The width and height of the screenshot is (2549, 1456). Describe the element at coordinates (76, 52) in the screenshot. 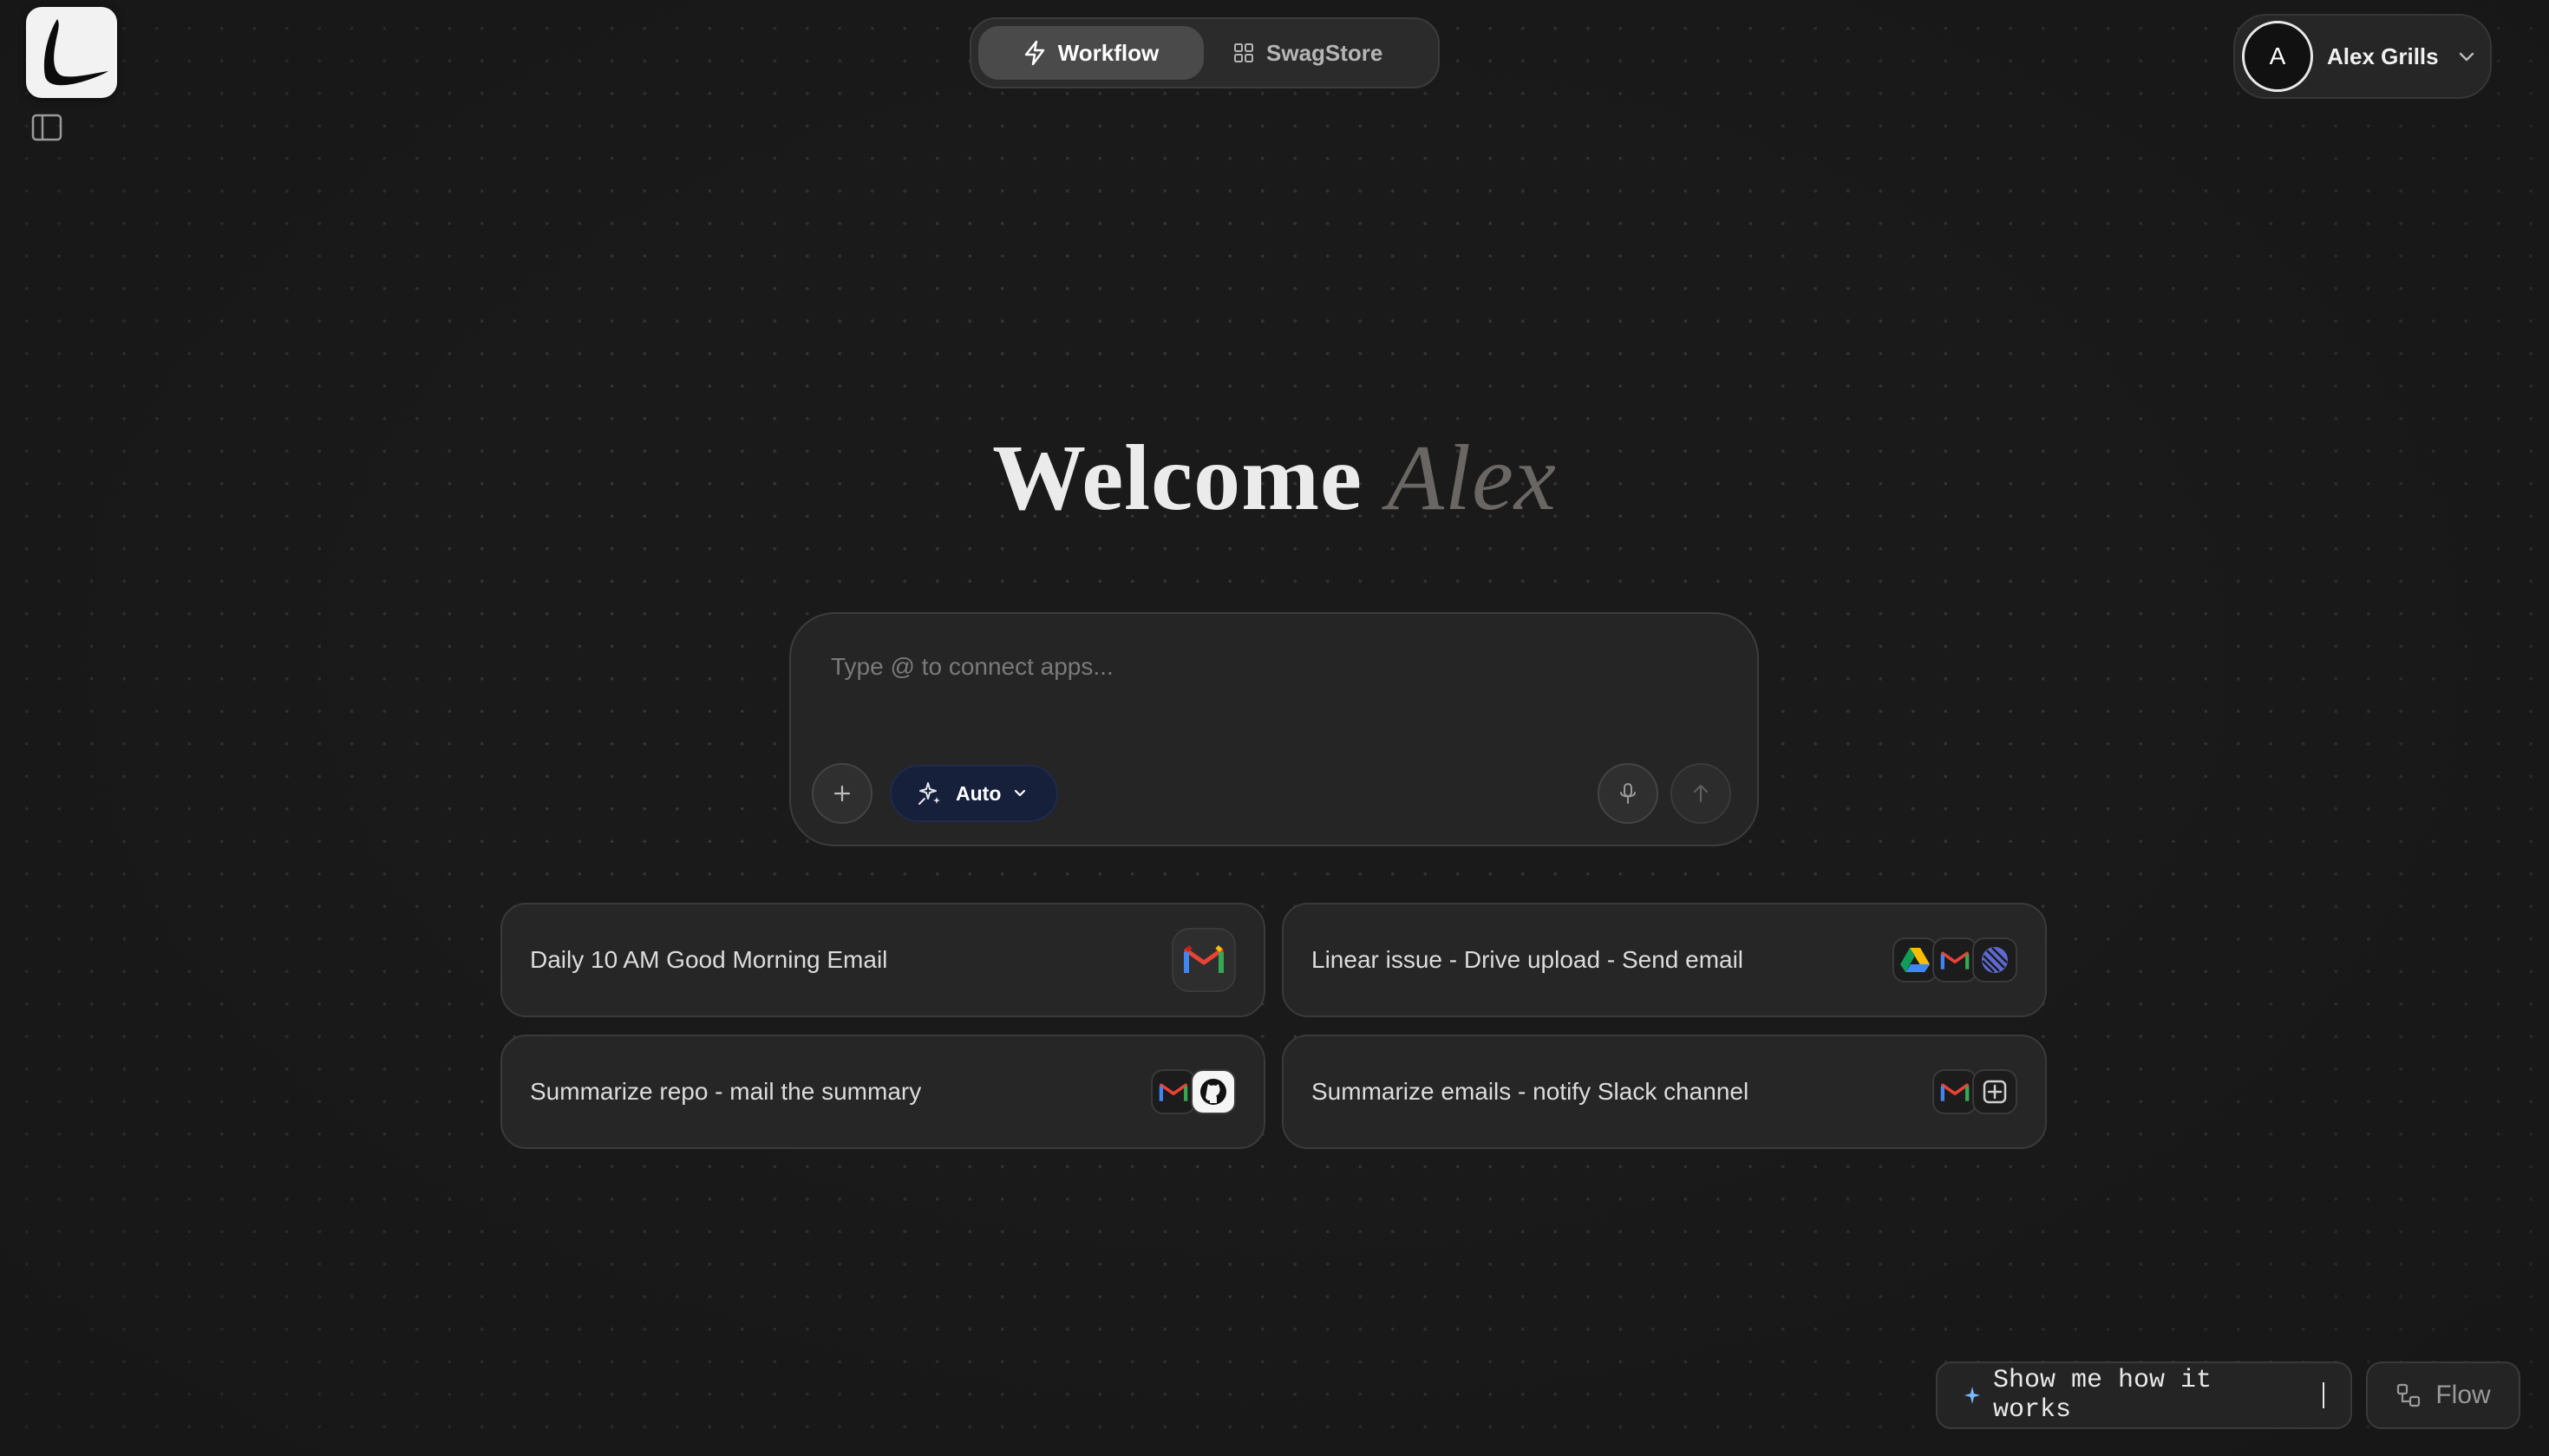

I see `logo-icon` at that location.